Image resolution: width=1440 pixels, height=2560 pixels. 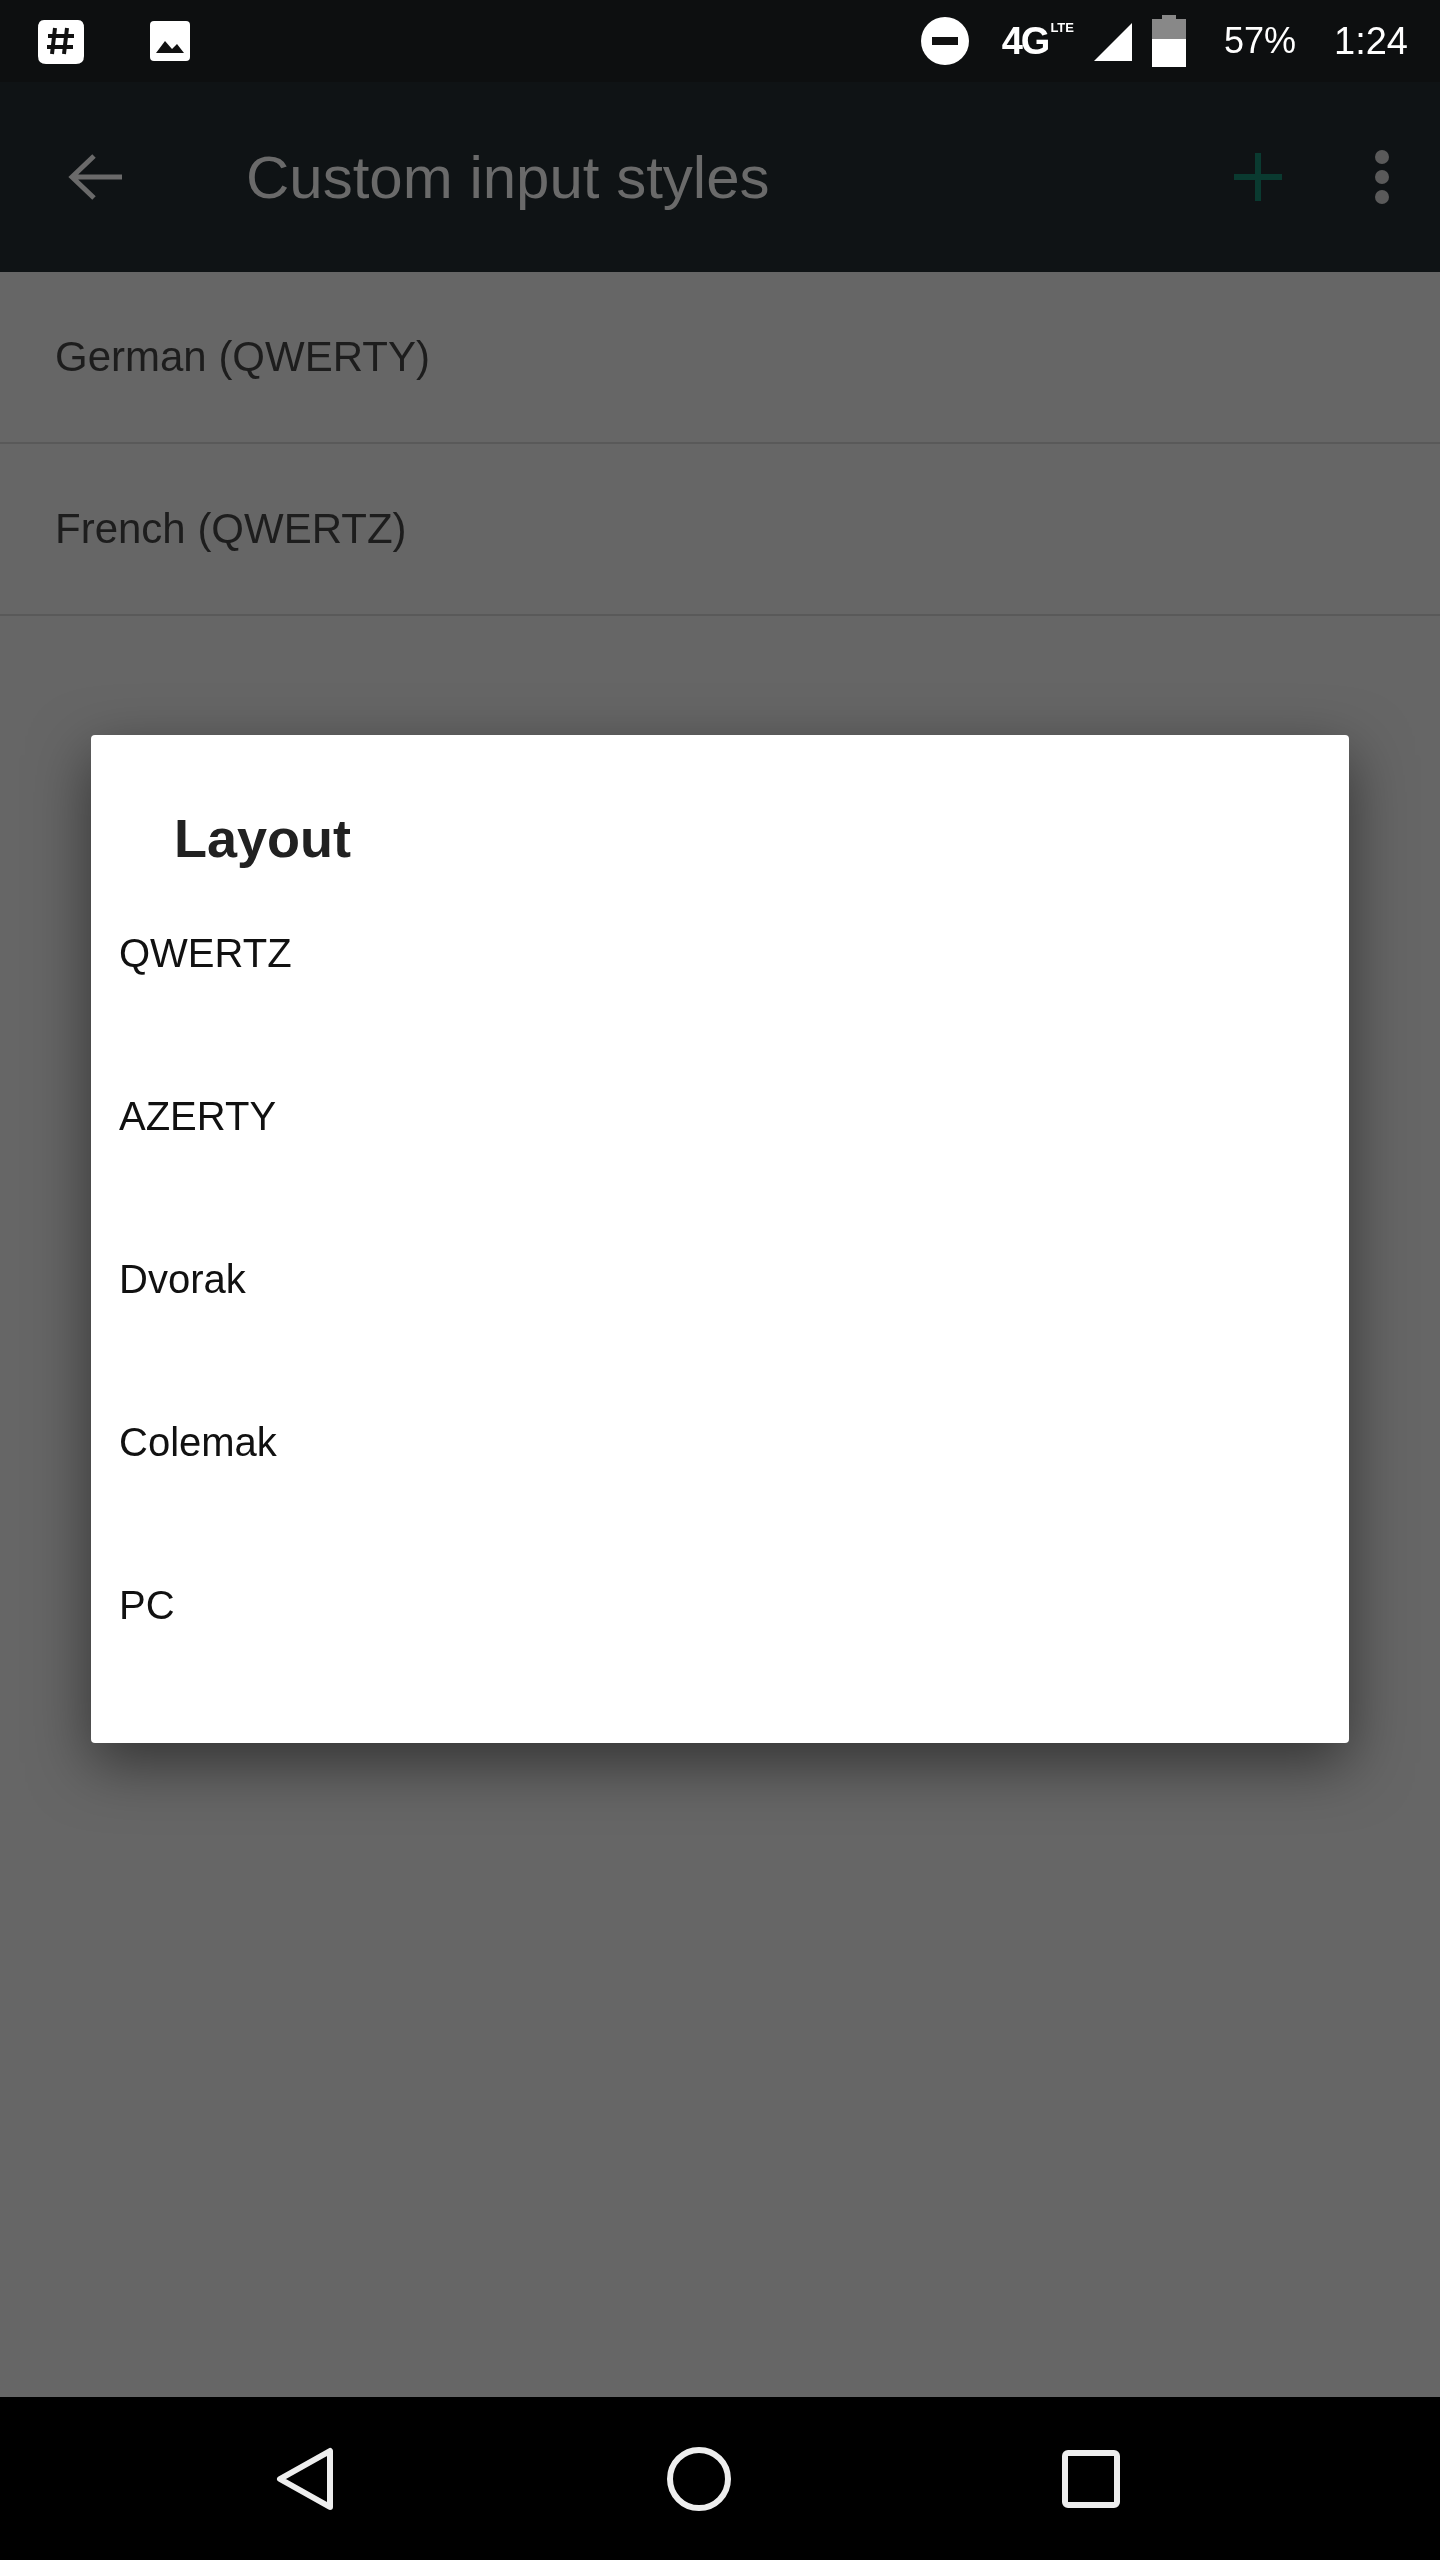 What do you see at coordinates (1260, 41) in the screenshot?
I see `battery-percent: 57%` at bounding box center [1260, 41].